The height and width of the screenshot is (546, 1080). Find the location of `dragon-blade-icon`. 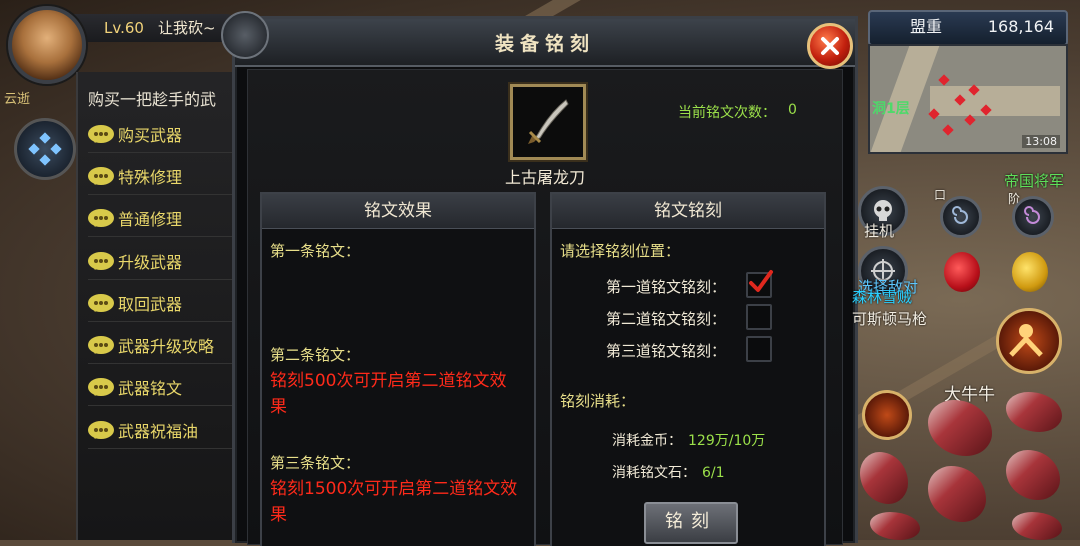

dragon-blade-icon is located at coordinates (548, 121).